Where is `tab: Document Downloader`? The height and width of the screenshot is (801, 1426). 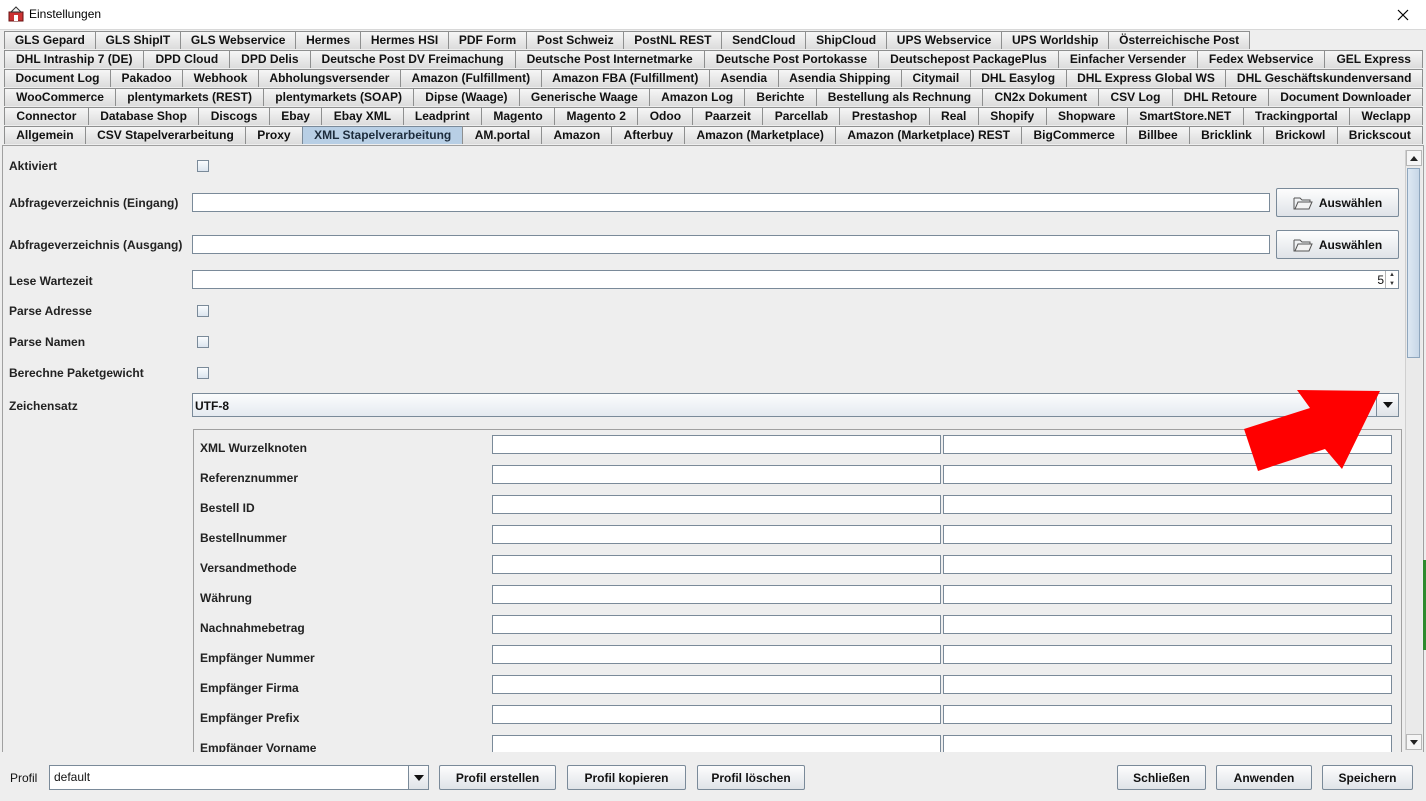
tab: Document Downloader is located at coordinates (1346, 97).